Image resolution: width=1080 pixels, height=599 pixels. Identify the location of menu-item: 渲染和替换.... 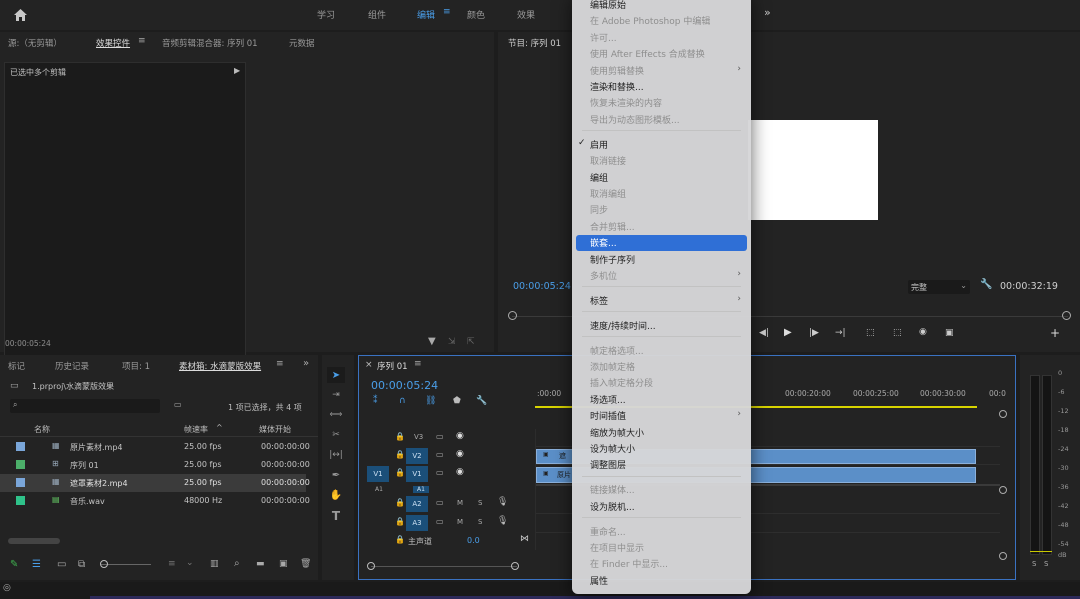
(617, 86).